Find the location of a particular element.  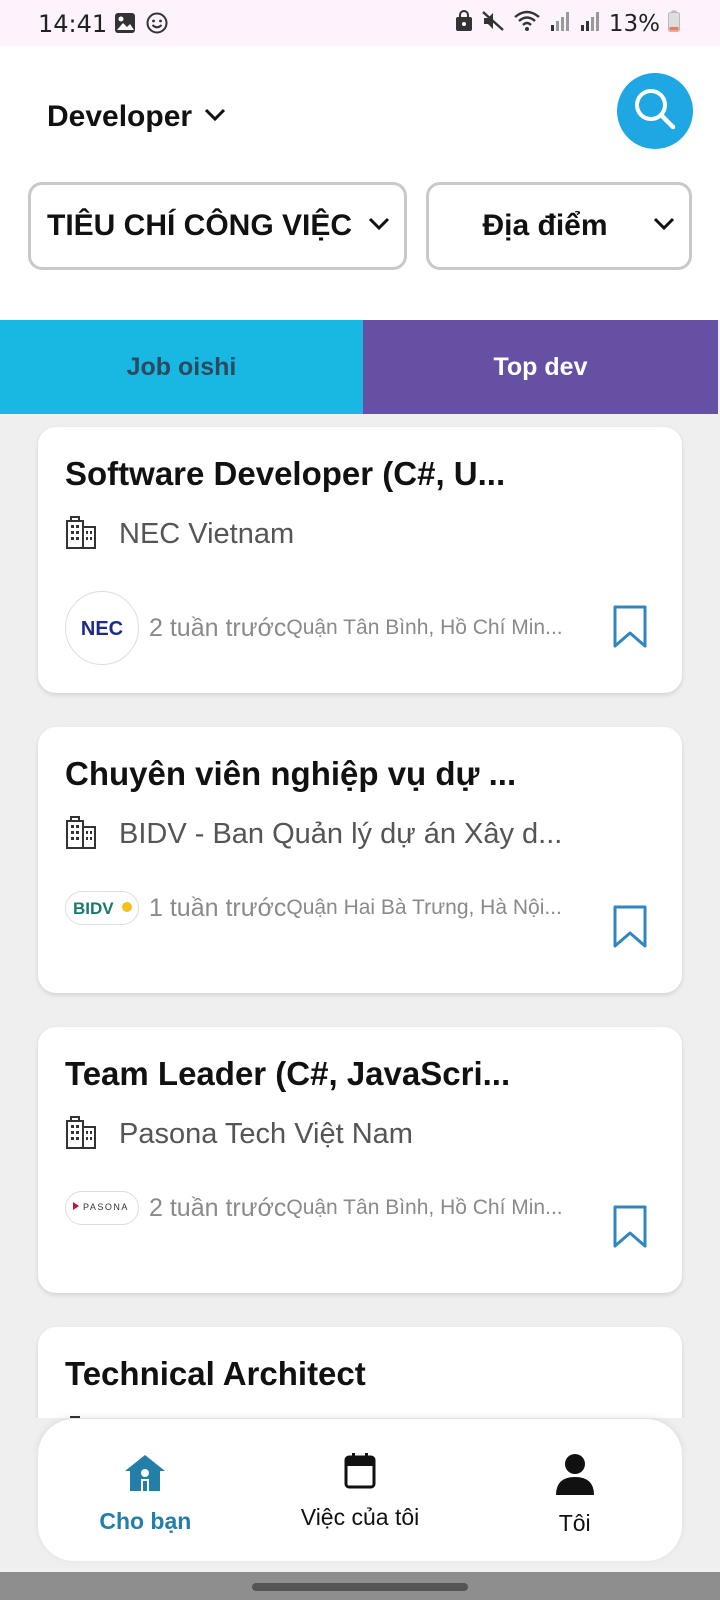

person-icon is located at coordinates (575, 1476).